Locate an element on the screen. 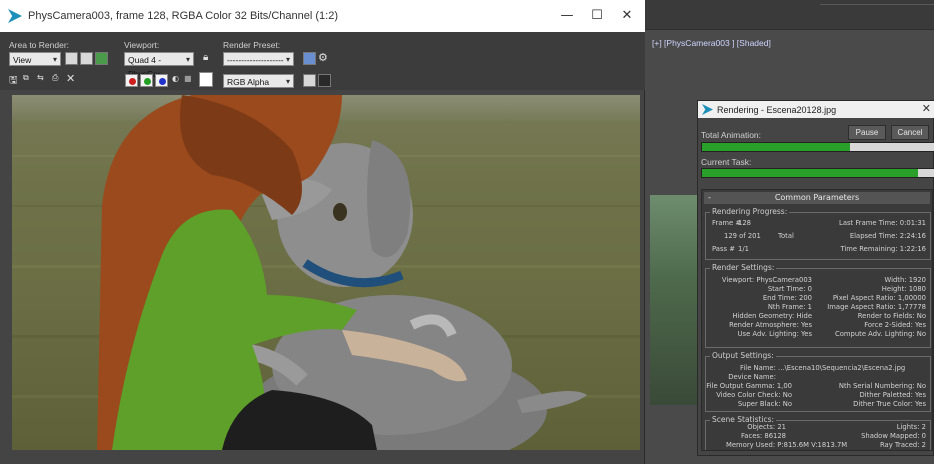 The image size is (934, 464). output-dither-paletted: Dither Paletted: Yes is located at coordinates (892, 395).